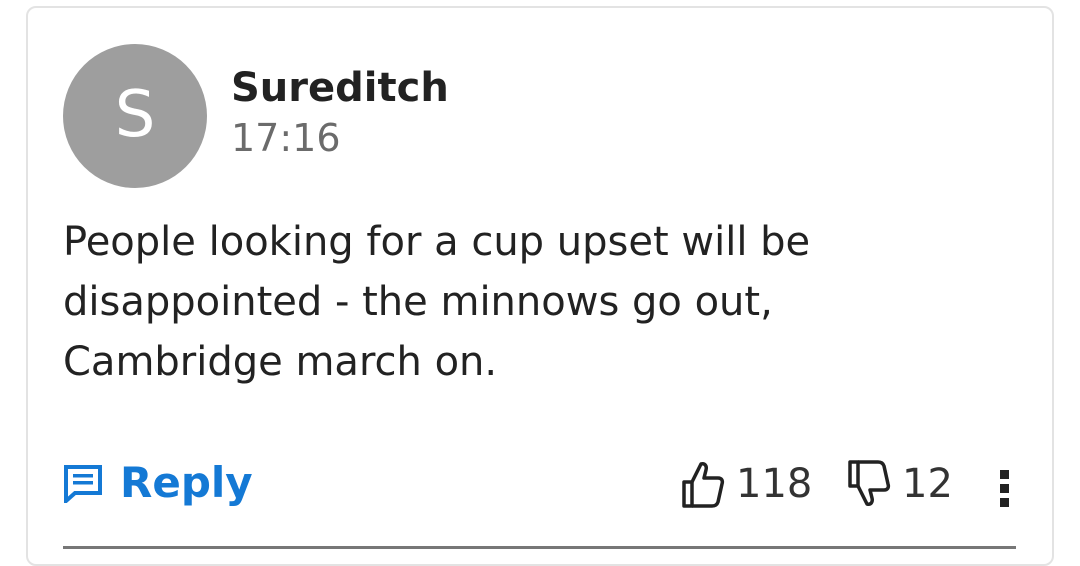  Describe the element at coordinates (83, 484) in the screenshot. I see `comment-lines-icon` at that location.